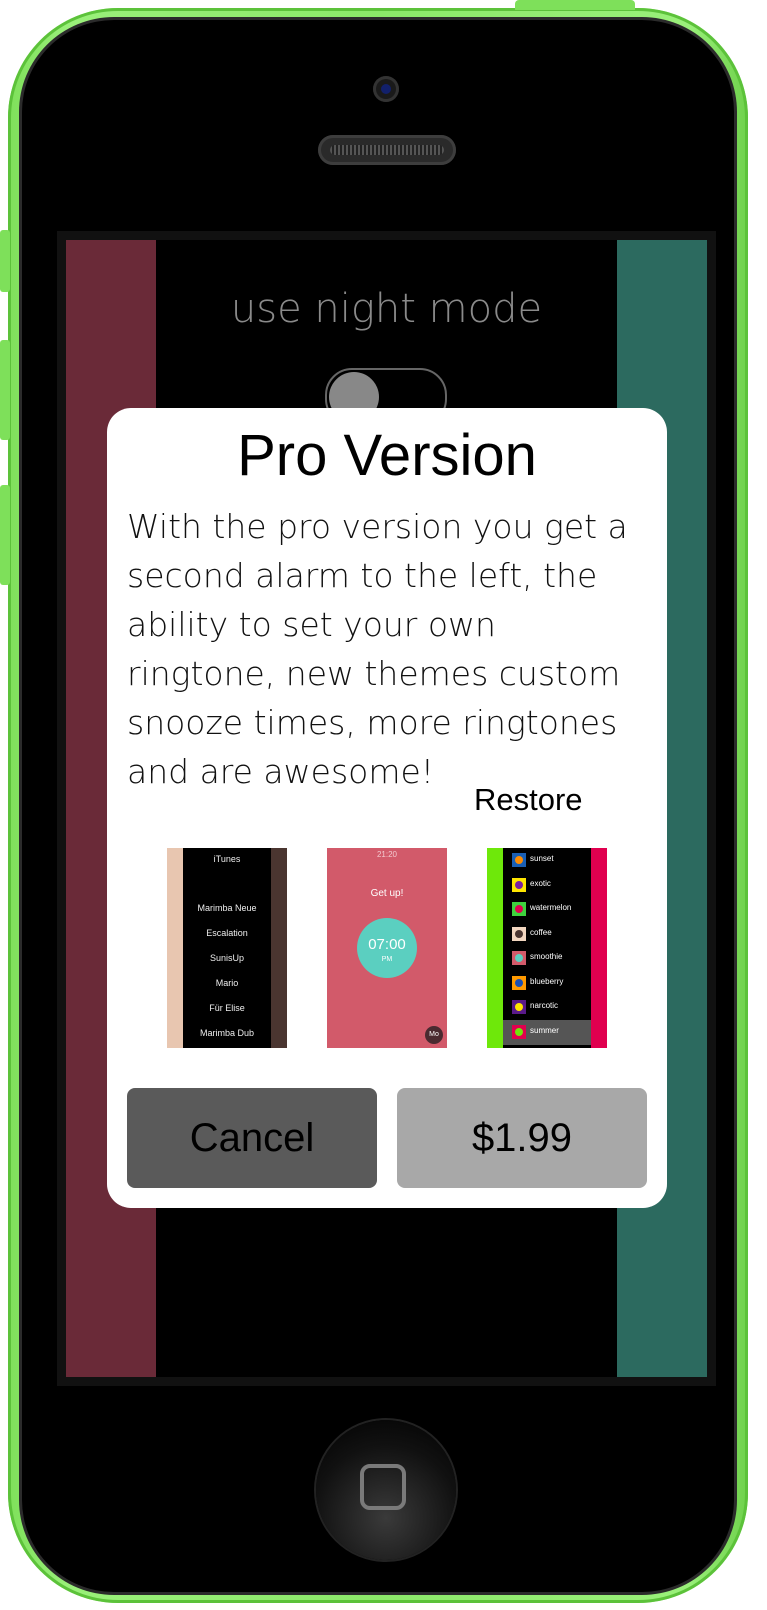  What do you see at coordinates (227, 908) in the screenshot?
I see `ringtone-item: Marimba Neue` at bounding box center [227, 908].